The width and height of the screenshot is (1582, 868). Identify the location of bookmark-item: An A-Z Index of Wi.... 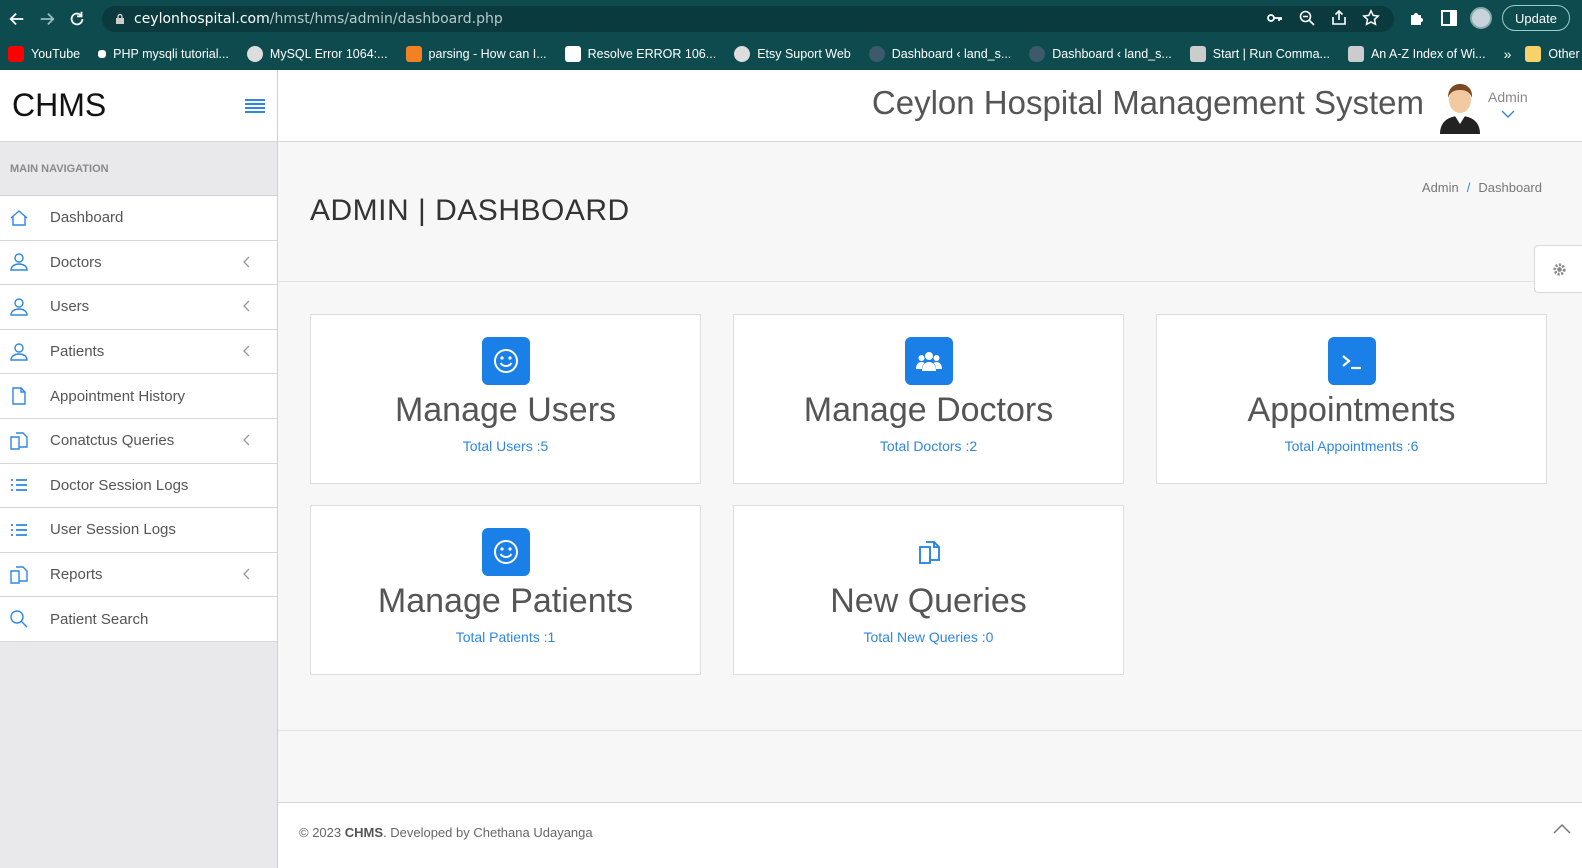
(1416, 54).